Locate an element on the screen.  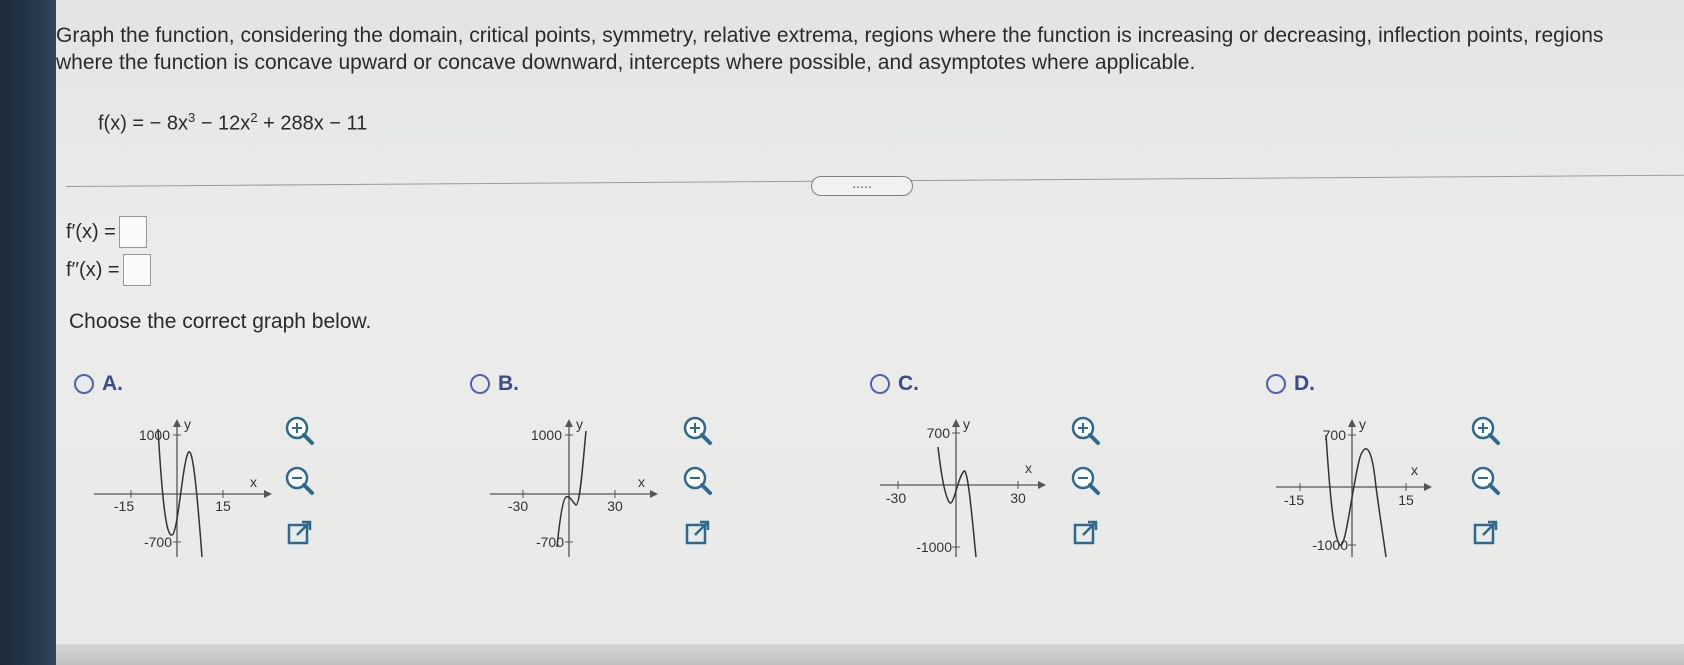
option-d-zoom-in-icon is located at coordinates (1485, 431).